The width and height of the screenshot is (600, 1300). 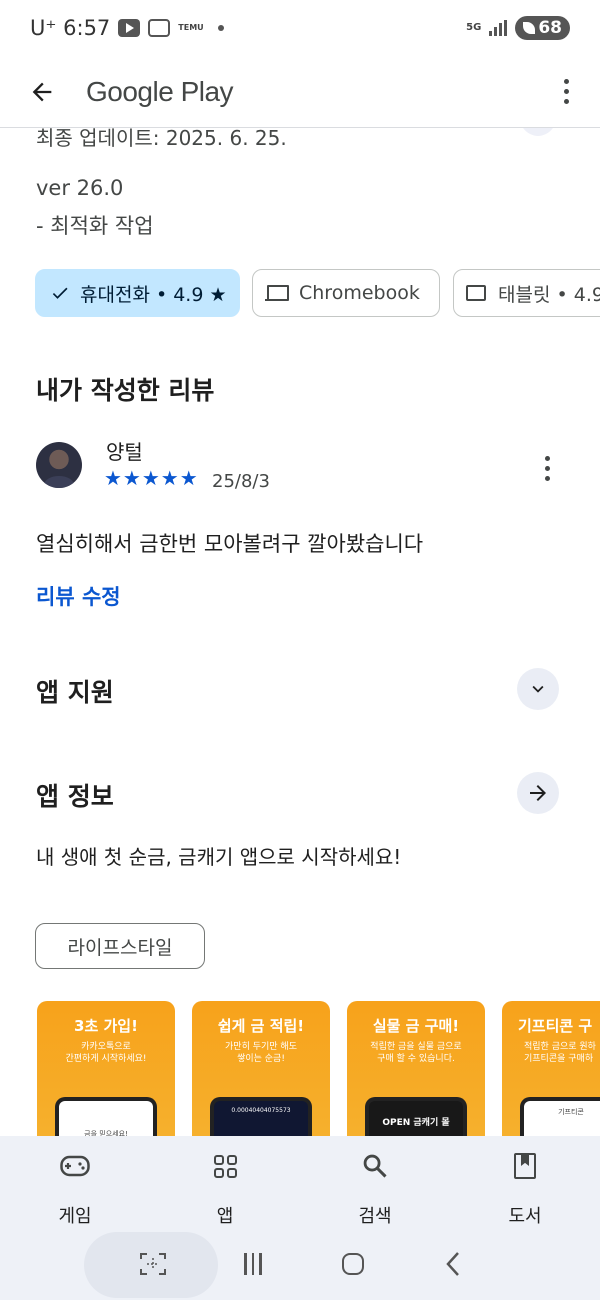 I want to click on apps-grid-icon, so click(x=225, y=1166).